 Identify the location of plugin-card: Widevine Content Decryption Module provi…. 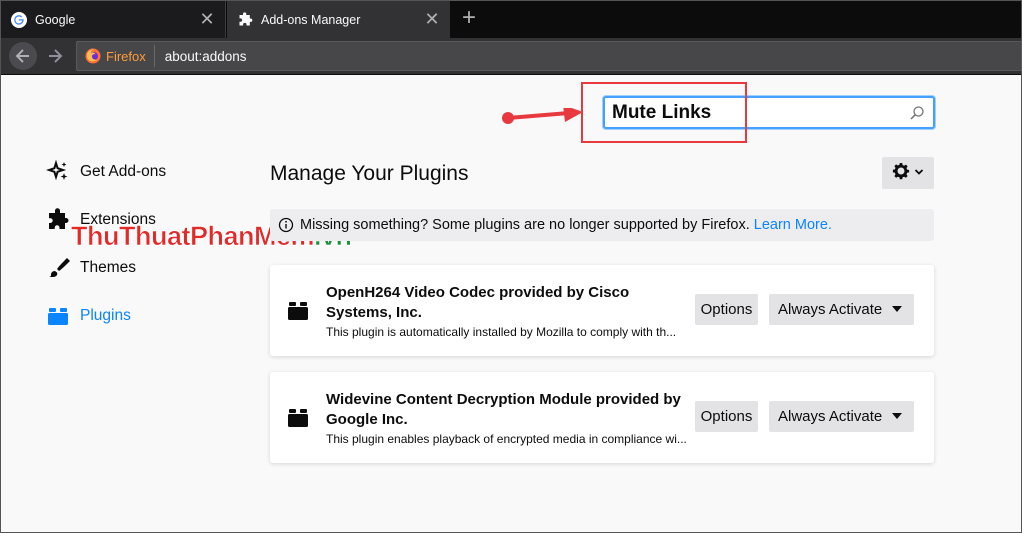
(602, 417).